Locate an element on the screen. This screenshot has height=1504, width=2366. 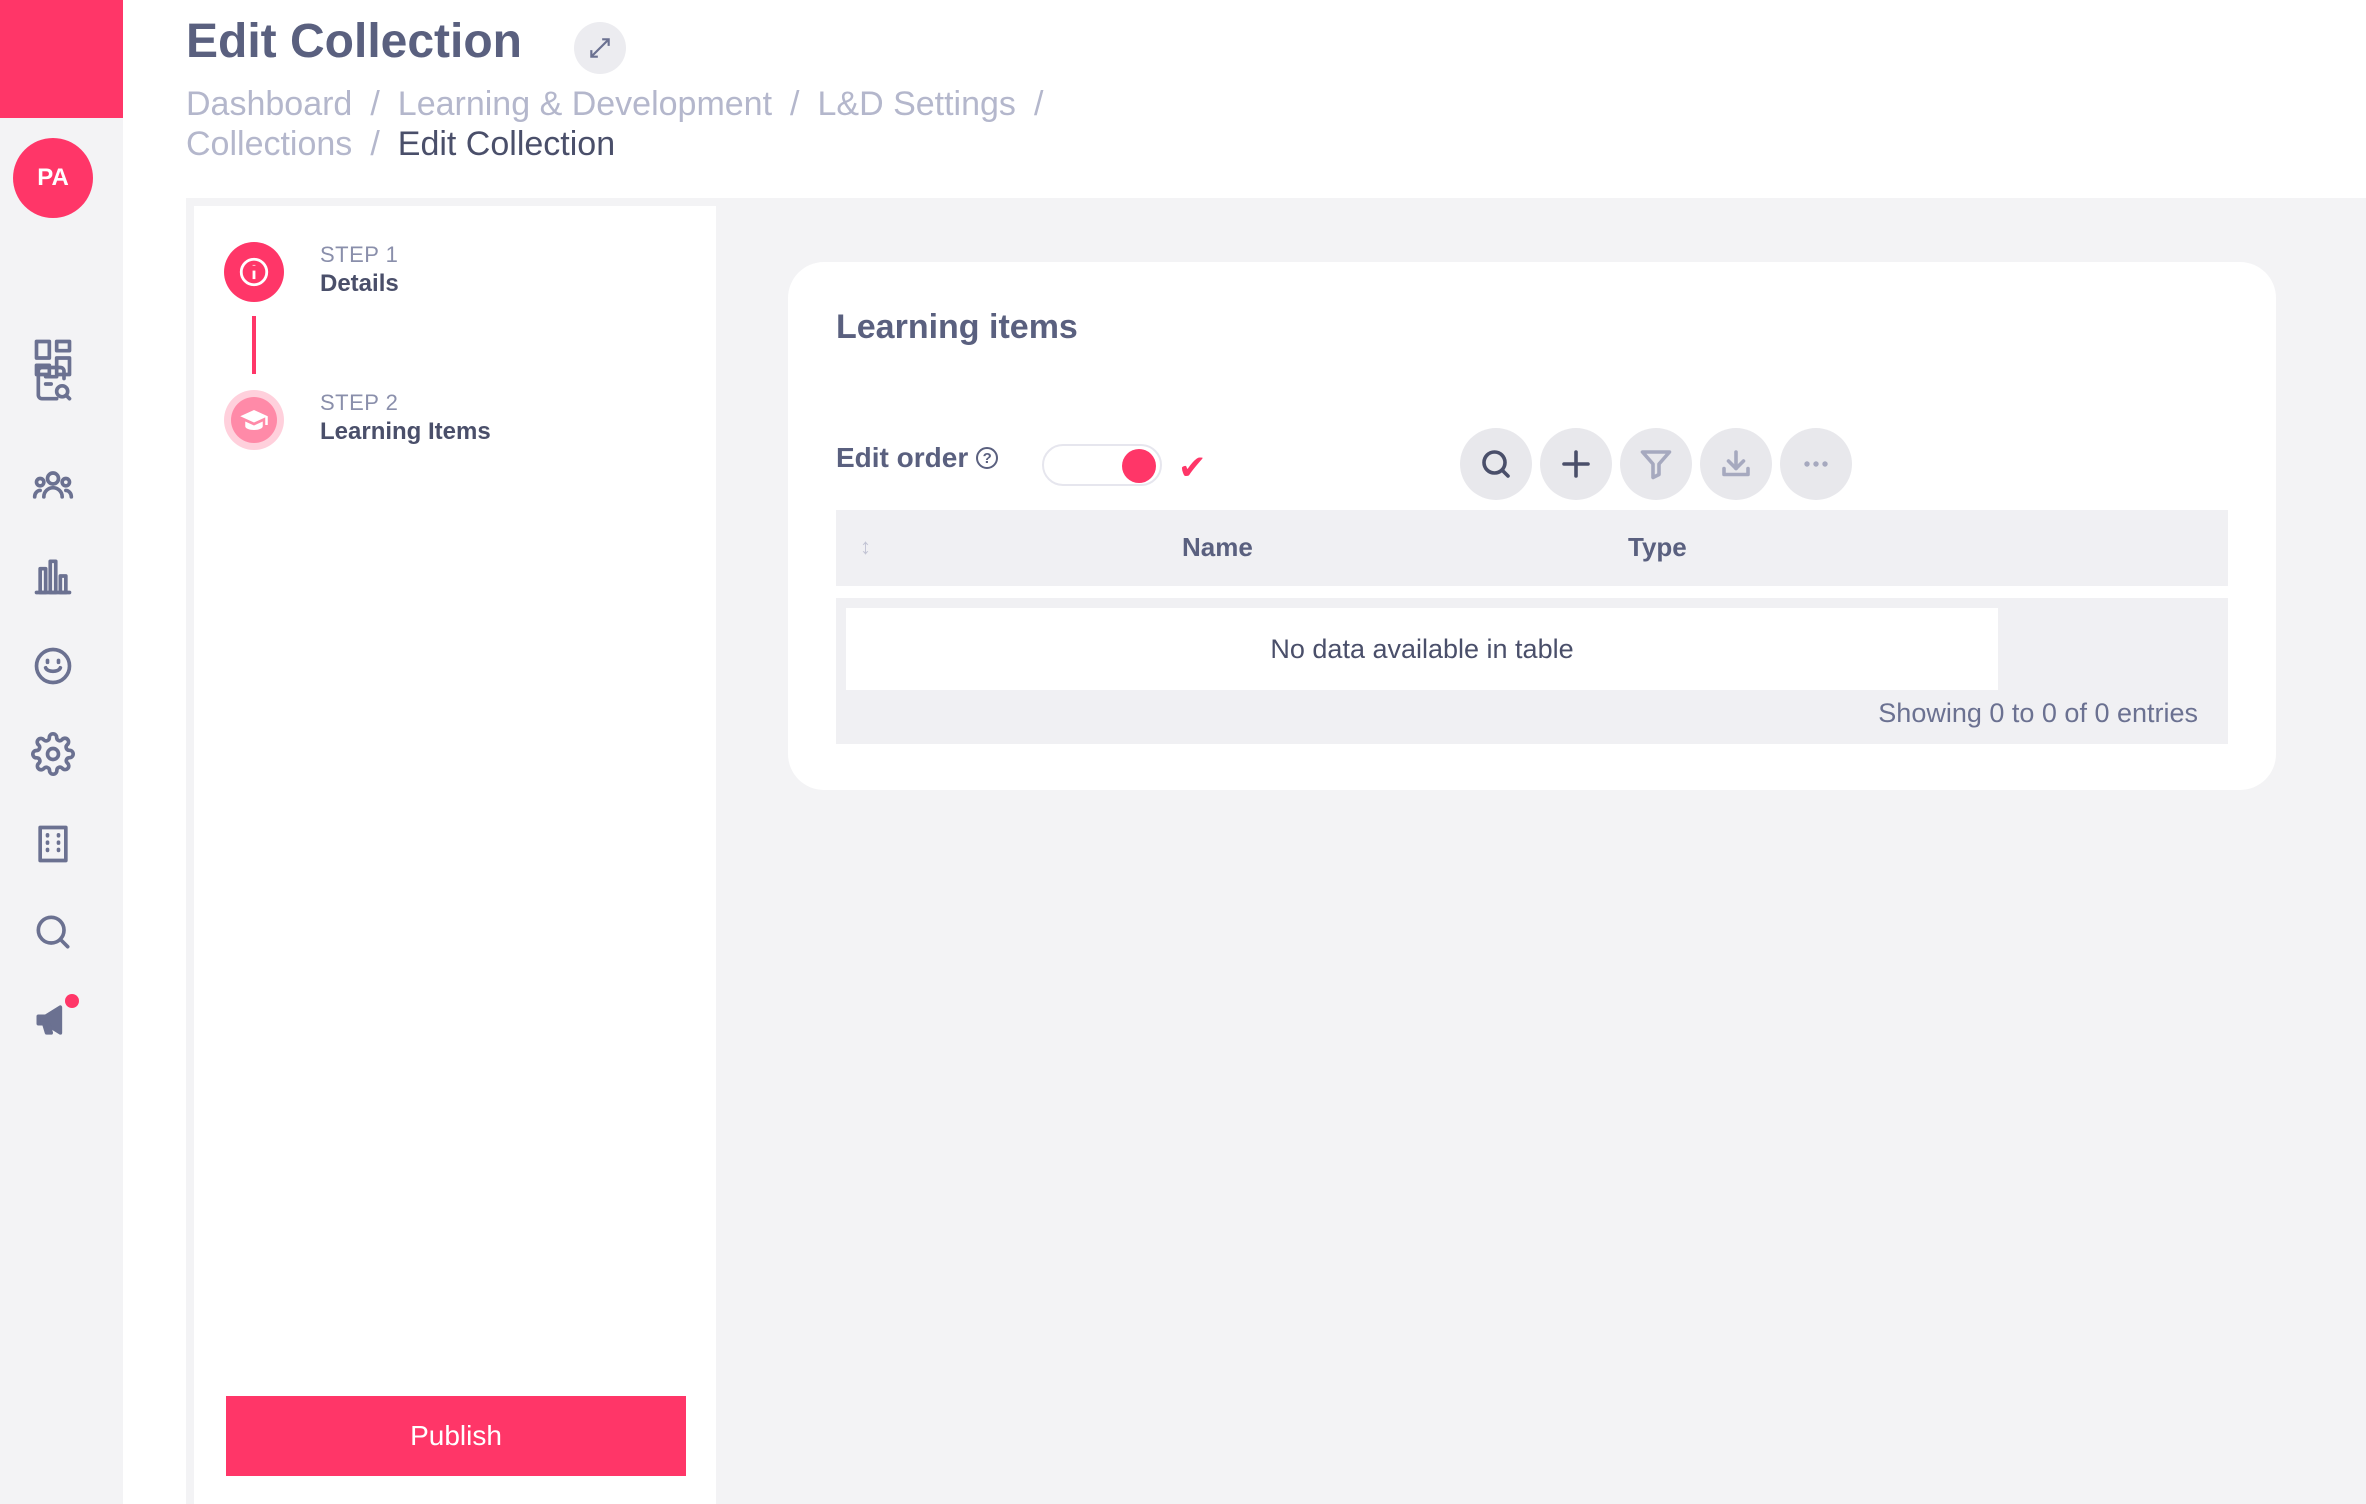
step-learning-items: STEP 2 Learning Items is located at coordinates (357, 420).